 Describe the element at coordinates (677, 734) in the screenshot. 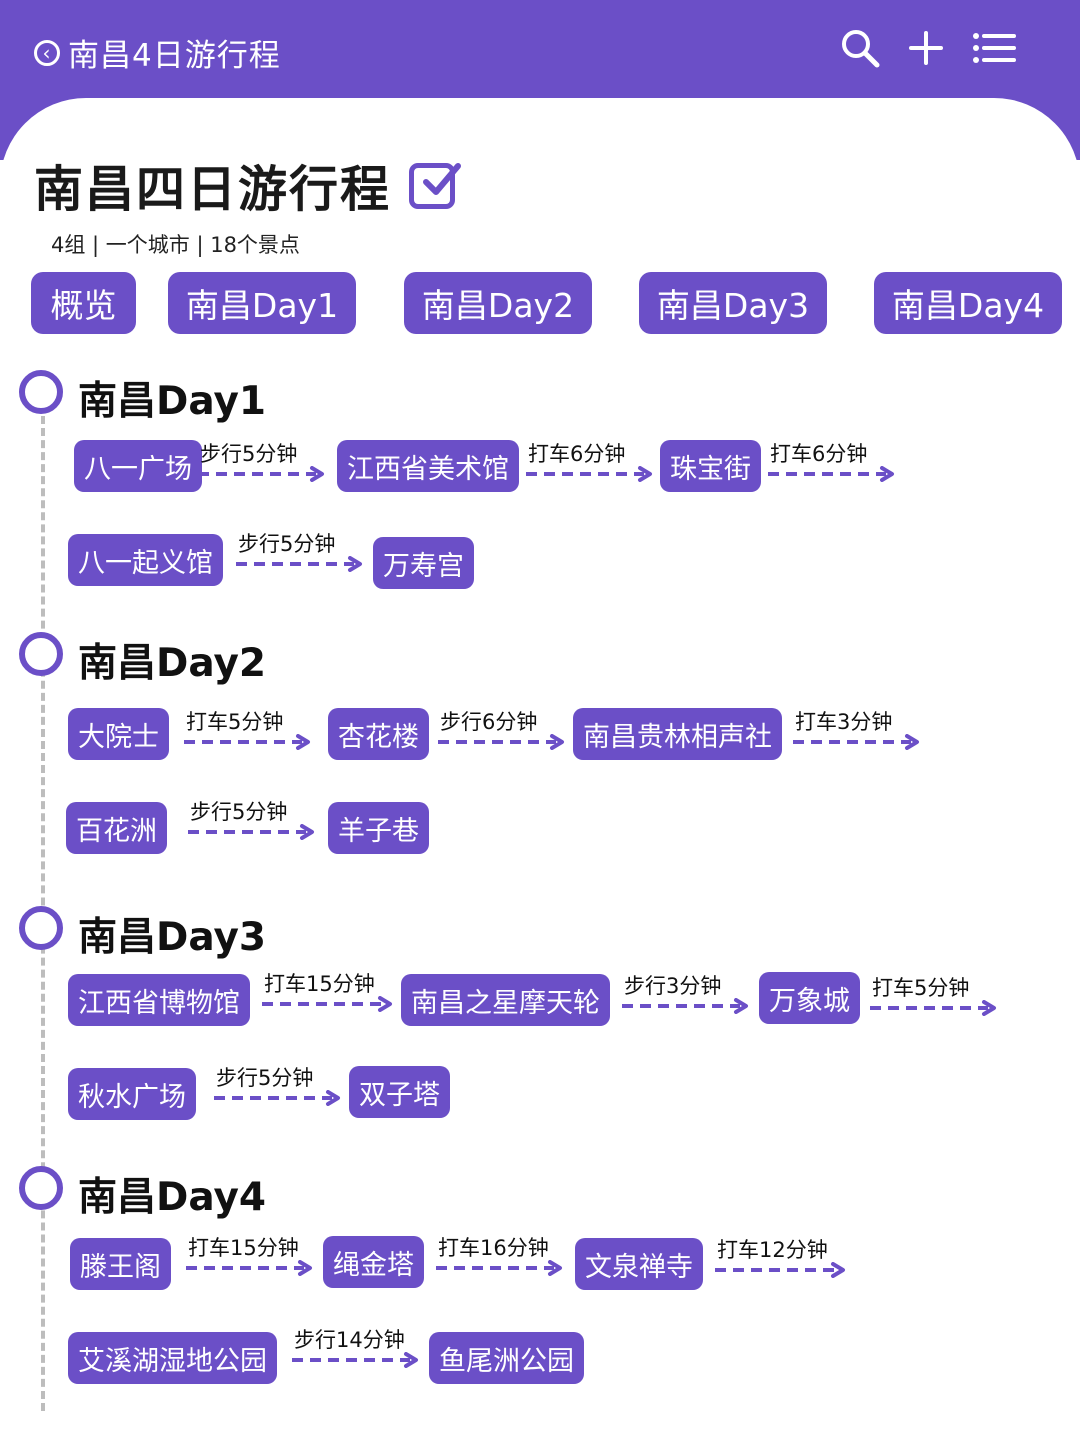

I see `place-chip: 南昌贵林相声社` at that location.